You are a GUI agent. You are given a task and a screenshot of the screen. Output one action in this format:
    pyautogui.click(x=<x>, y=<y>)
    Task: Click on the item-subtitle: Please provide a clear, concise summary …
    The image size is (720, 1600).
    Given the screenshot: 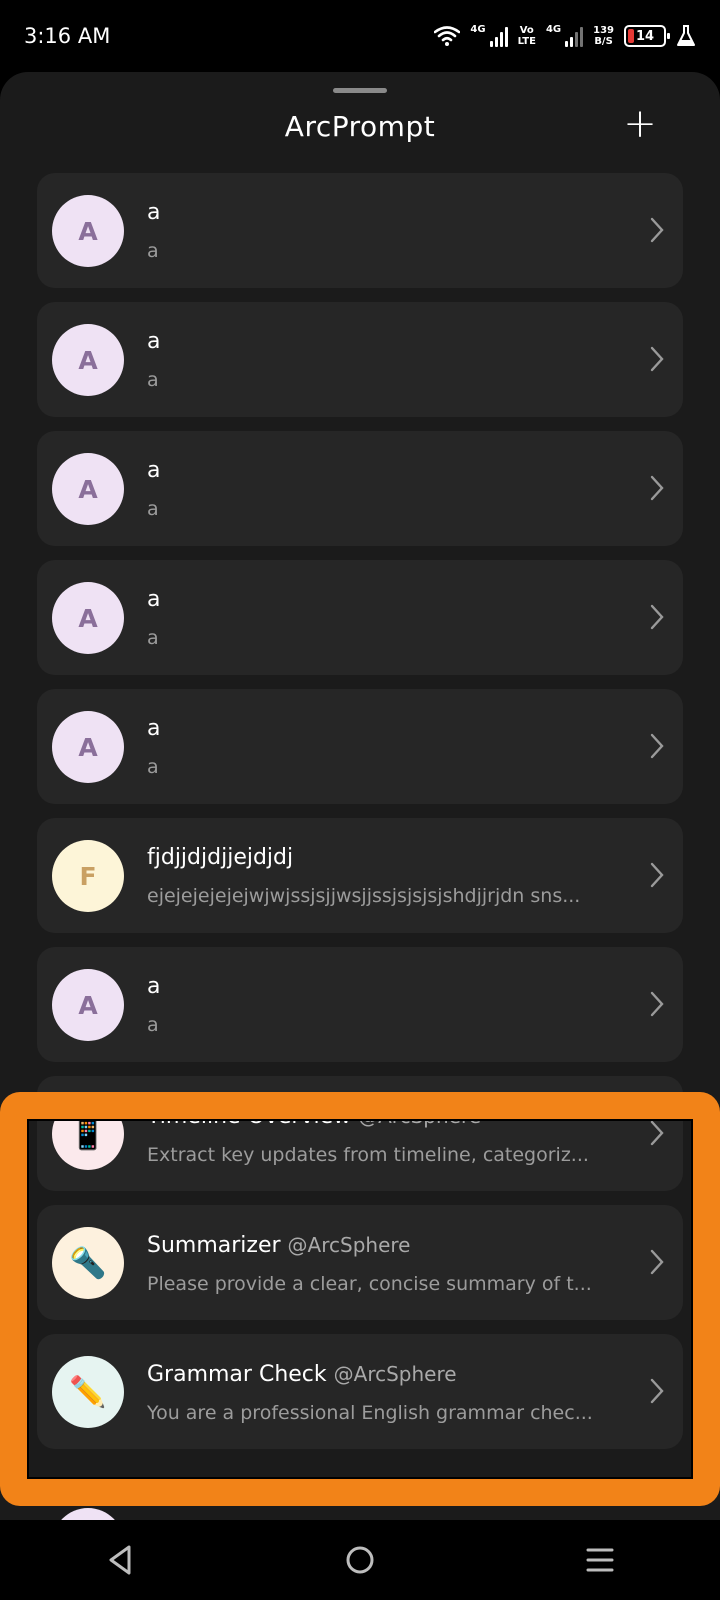 What is the action you would take?
    pyautogui.click(x=369, y=1284)
    